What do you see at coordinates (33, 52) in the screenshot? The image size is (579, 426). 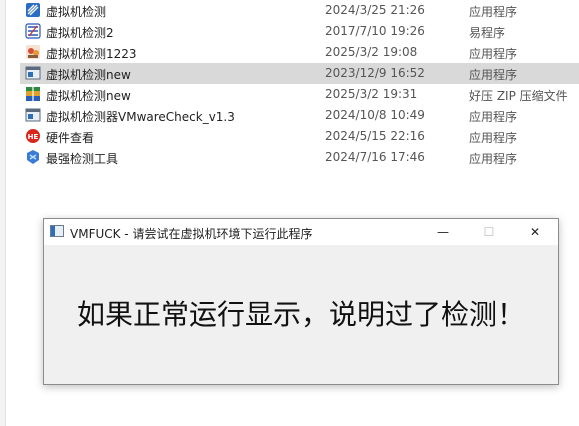 I see `image-app-icon` at bounding box center [33, 52].